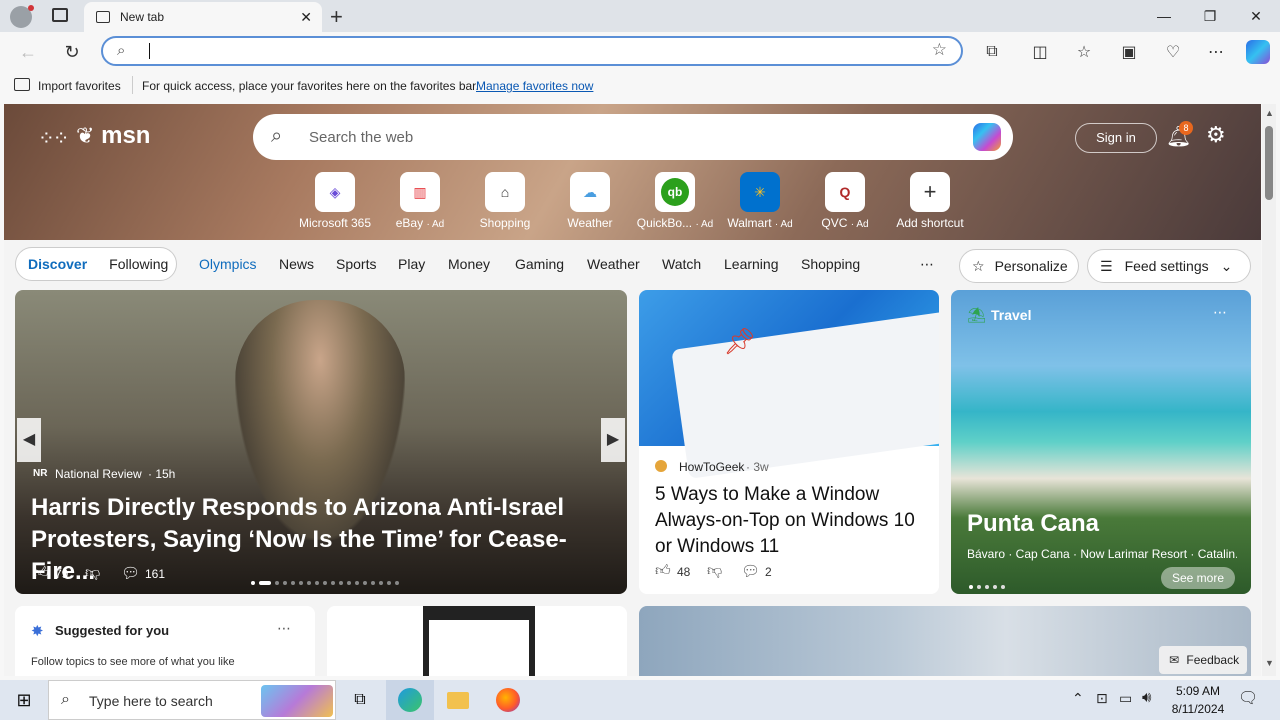 This screenshot has height=720, width=1280. What do you see at coordinates (681, 264) in the screenshot?
I see `nav-watch: Watch` at bounding box center [681, 264].